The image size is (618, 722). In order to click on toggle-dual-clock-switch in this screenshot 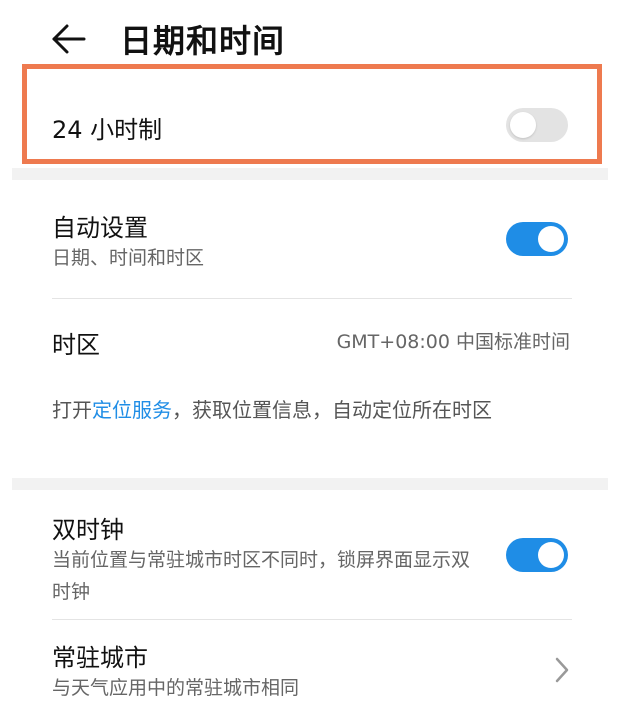, I will do `click(537, 555)`.